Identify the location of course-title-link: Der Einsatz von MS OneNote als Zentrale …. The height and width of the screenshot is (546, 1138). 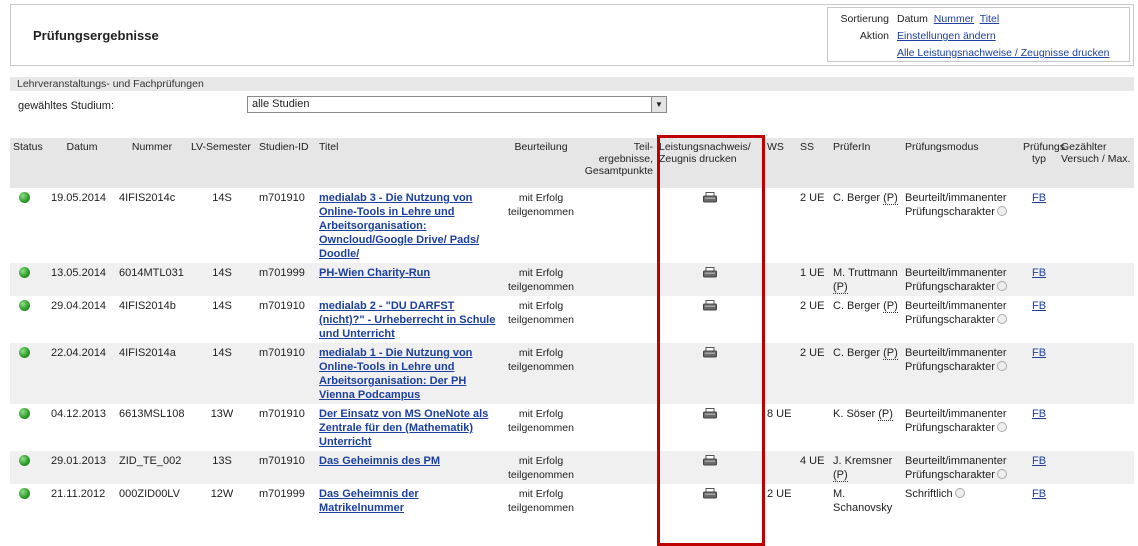
(403, 428).